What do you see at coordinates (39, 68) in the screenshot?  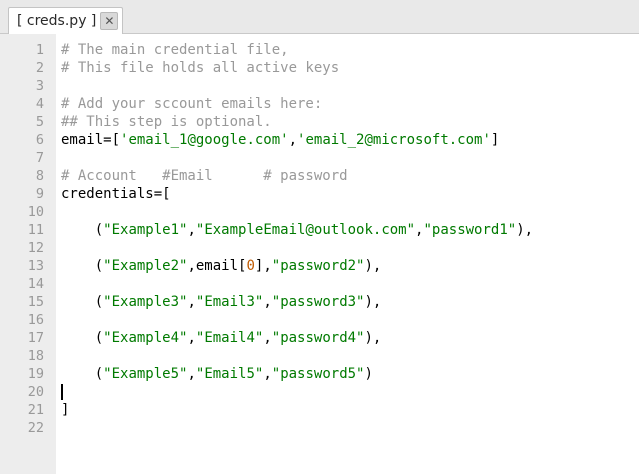 I see `line-number: 2` at bounding box center [39, 68].